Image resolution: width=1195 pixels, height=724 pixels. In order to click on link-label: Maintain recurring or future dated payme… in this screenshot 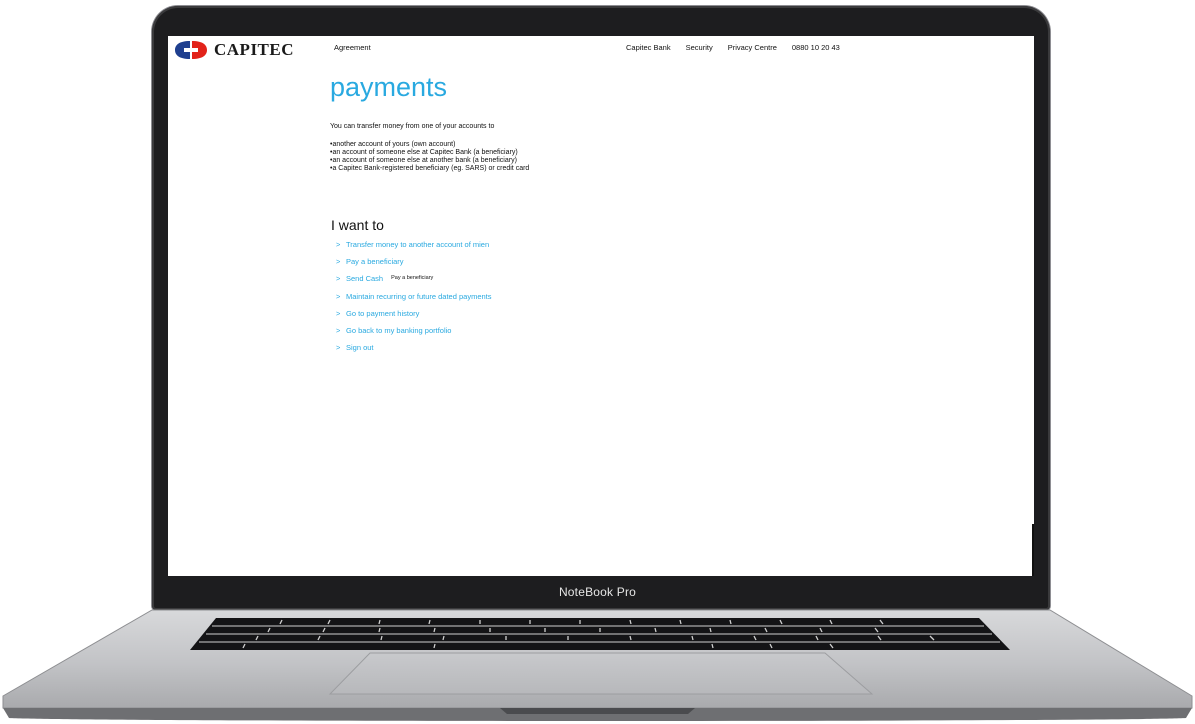, I will do `click(419, 296)`.